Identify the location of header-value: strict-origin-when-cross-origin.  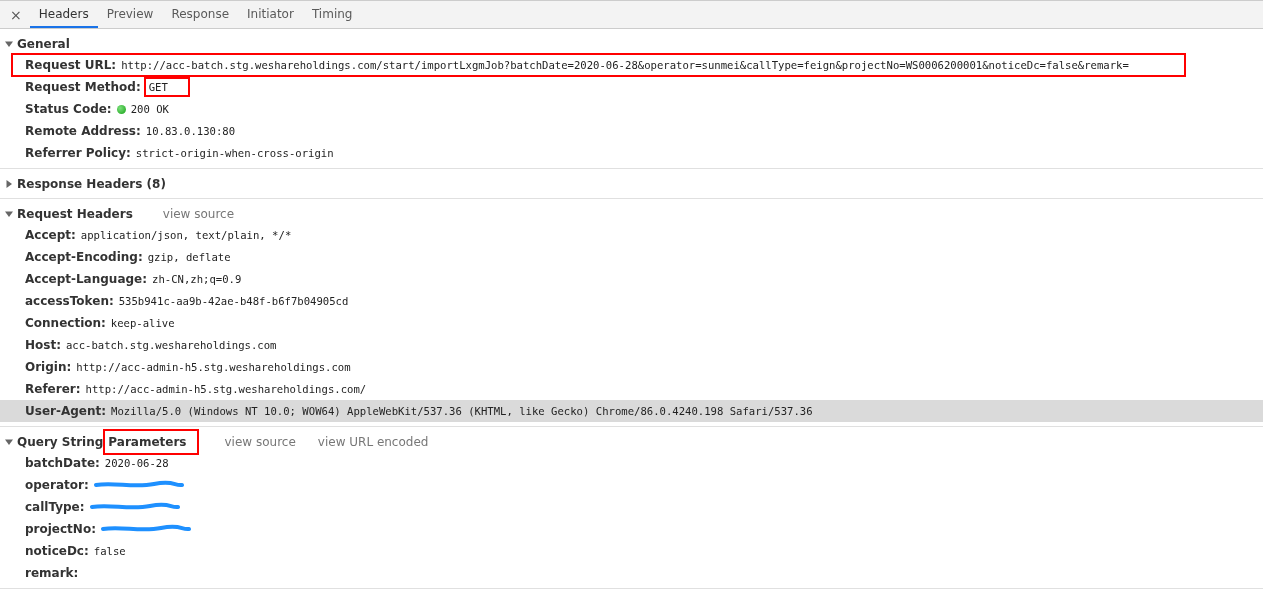
(234, 153).